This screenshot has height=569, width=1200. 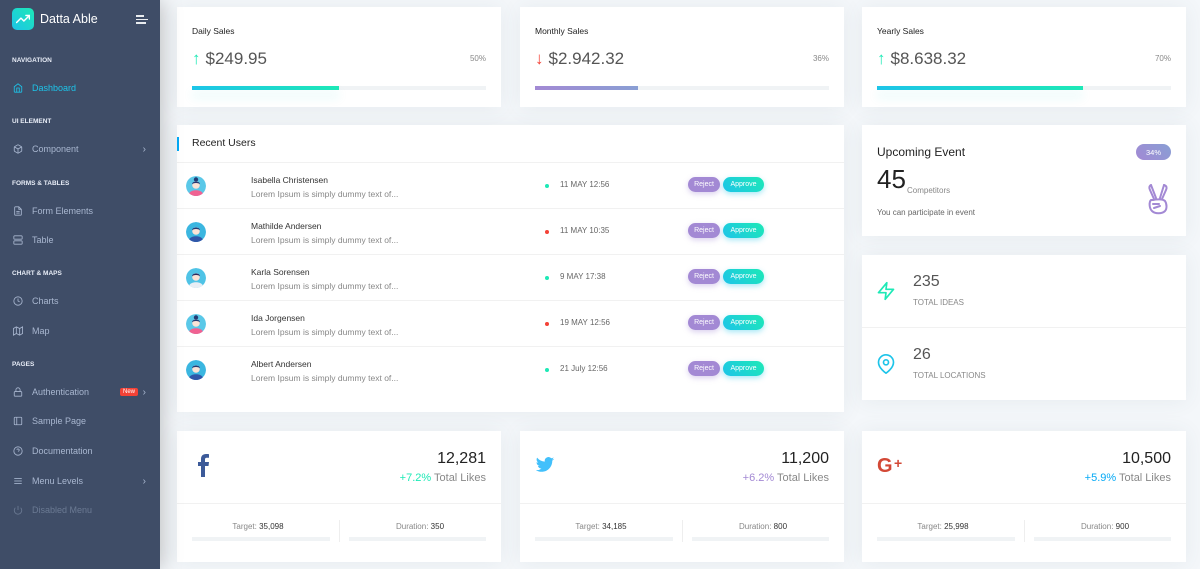 What do you see at coordinates (80, 481) in the screenshot?
I see `sidebar-item-menu-levels: Menu Levels ›` at bounding box center [80, 481].